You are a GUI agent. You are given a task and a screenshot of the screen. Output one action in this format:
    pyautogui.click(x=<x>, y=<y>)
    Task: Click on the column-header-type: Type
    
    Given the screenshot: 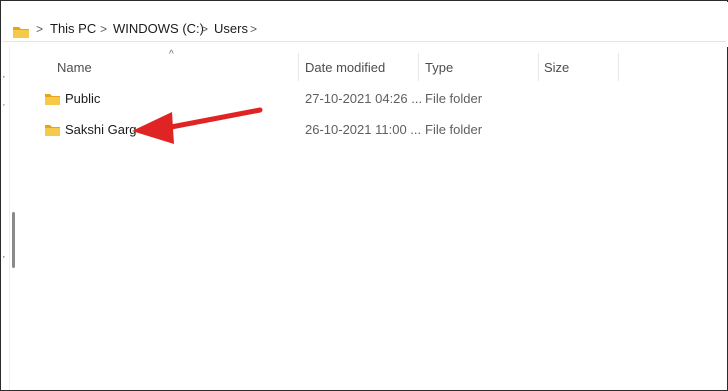 What is the action you would take?
    pyautogui.click(x=439, y=68)
    